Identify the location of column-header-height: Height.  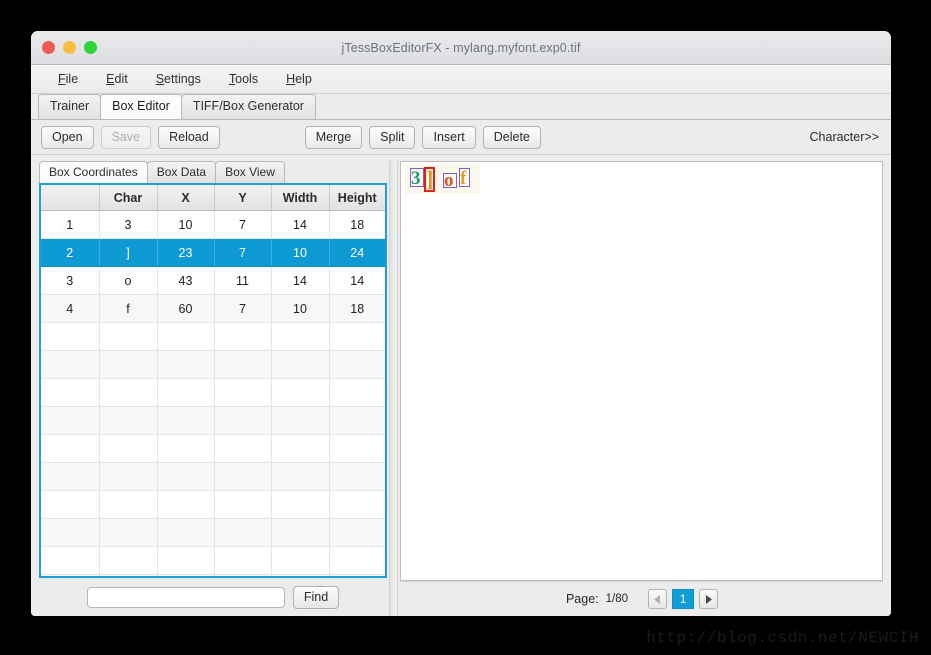
(357, 198).